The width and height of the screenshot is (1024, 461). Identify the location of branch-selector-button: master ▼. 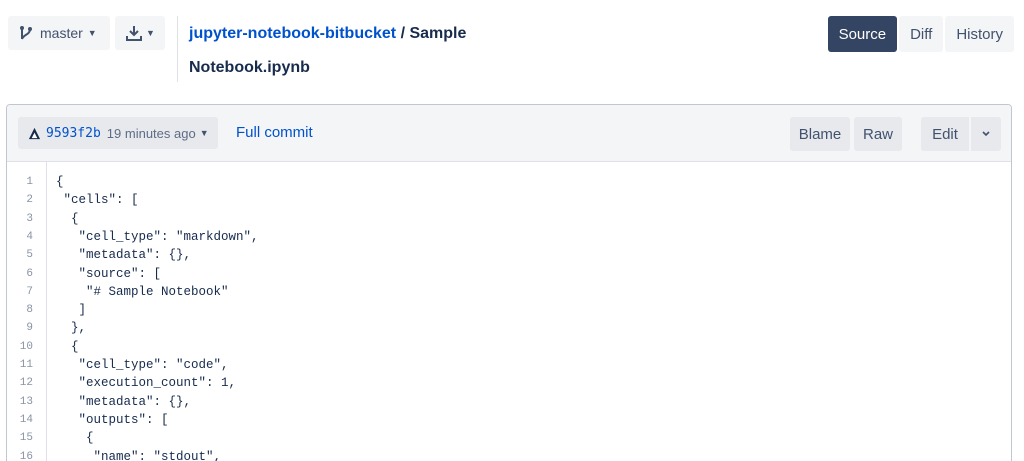
(59, 33).